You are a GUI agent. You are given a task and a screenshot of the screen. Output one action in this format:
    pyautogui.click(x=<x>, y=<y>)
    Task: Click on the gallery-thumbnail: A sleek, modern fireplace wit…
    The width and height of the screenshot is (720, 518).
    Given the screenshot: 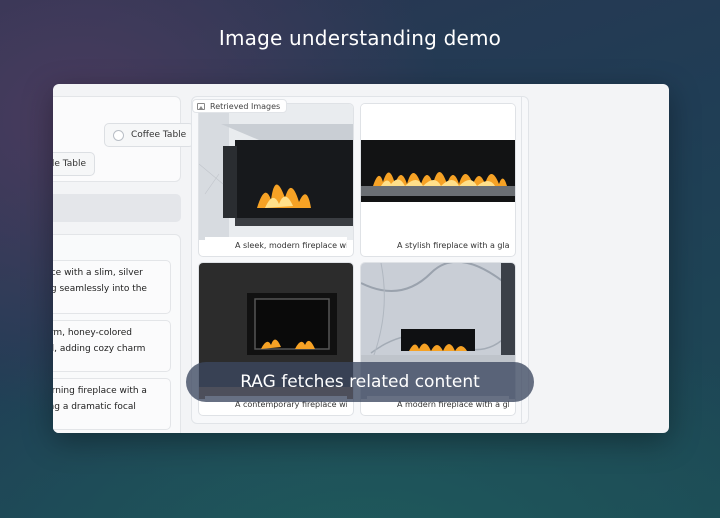 What is the action you would take?
    pyautogui.click(x=276, y=180)
    